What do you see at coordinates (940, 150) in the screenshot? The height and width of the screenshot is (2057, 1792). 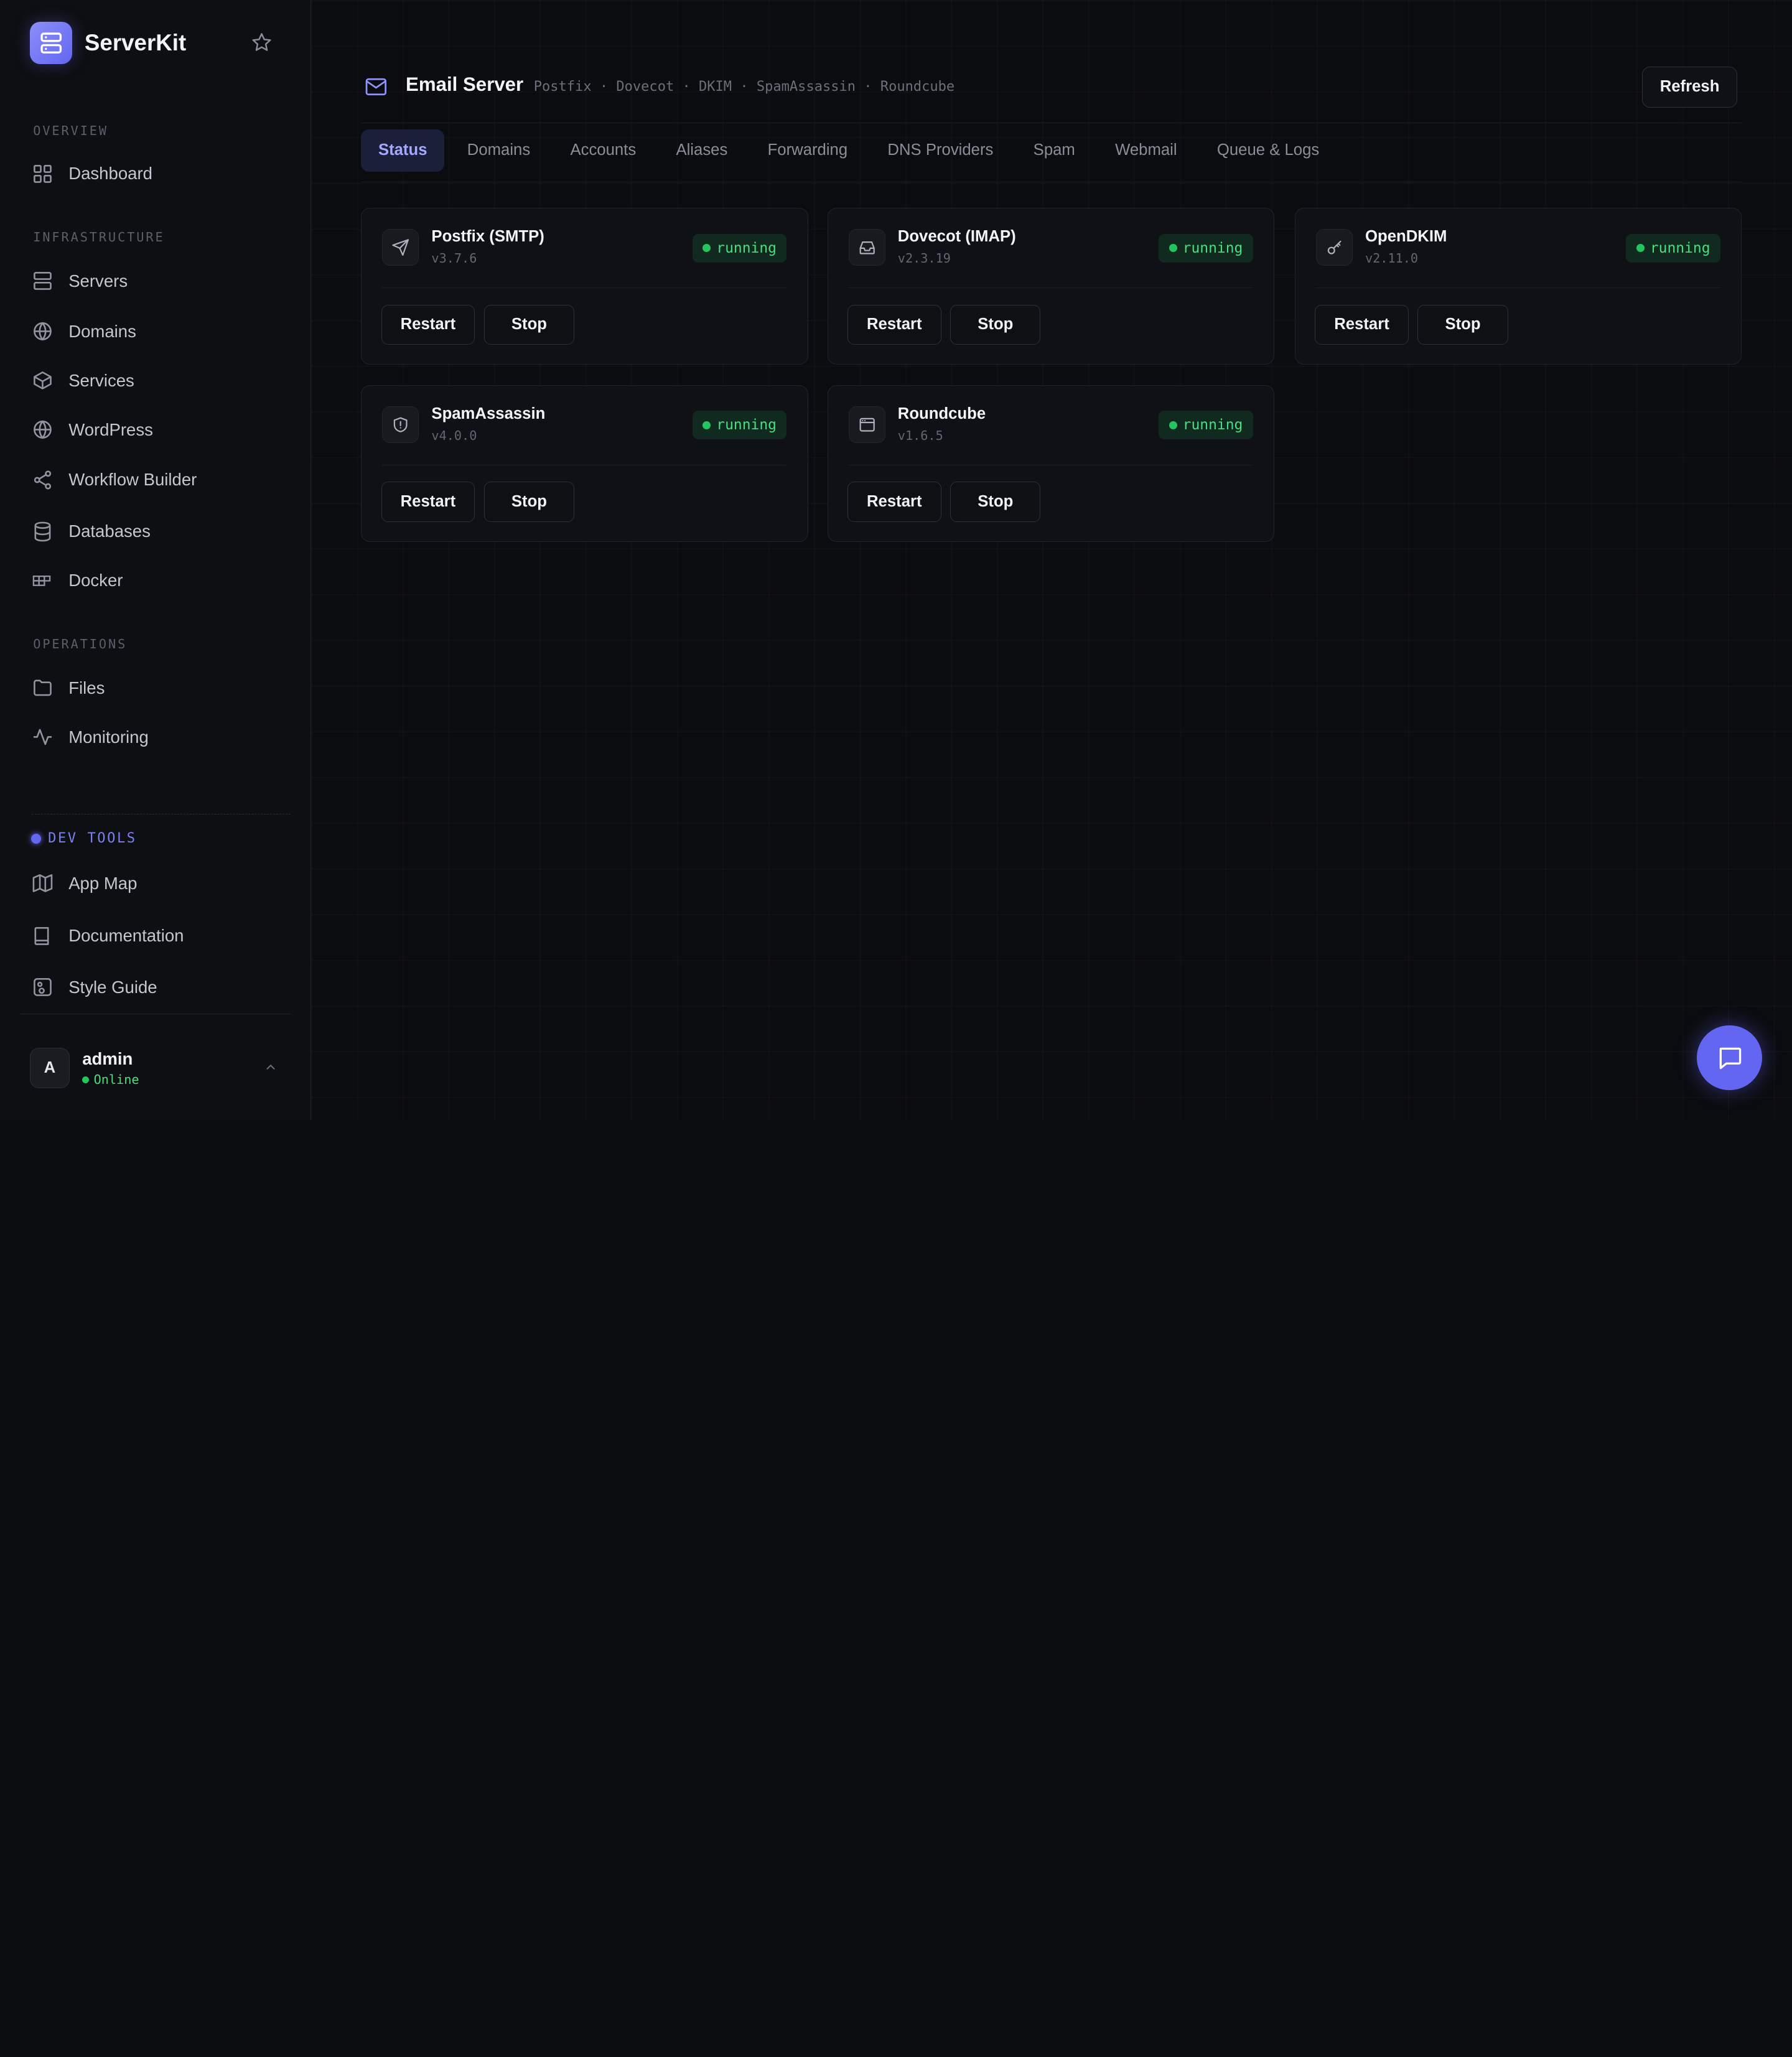 I see `tab-dns-providers: DNS Providers` at bounding box center [940, 150].